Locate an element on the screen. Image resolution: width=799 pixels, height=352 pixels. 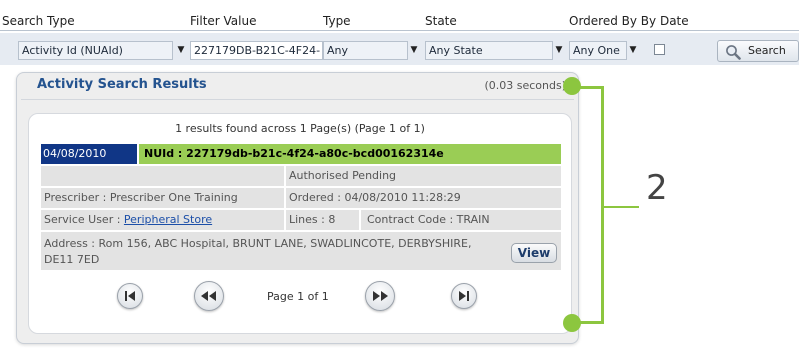
last-page-button is located at coordinates (464, 296).